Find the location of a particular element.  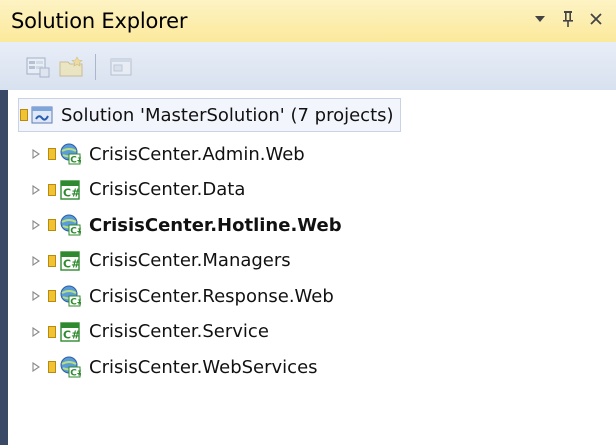

toolbar is located at coordinates (308, 66).